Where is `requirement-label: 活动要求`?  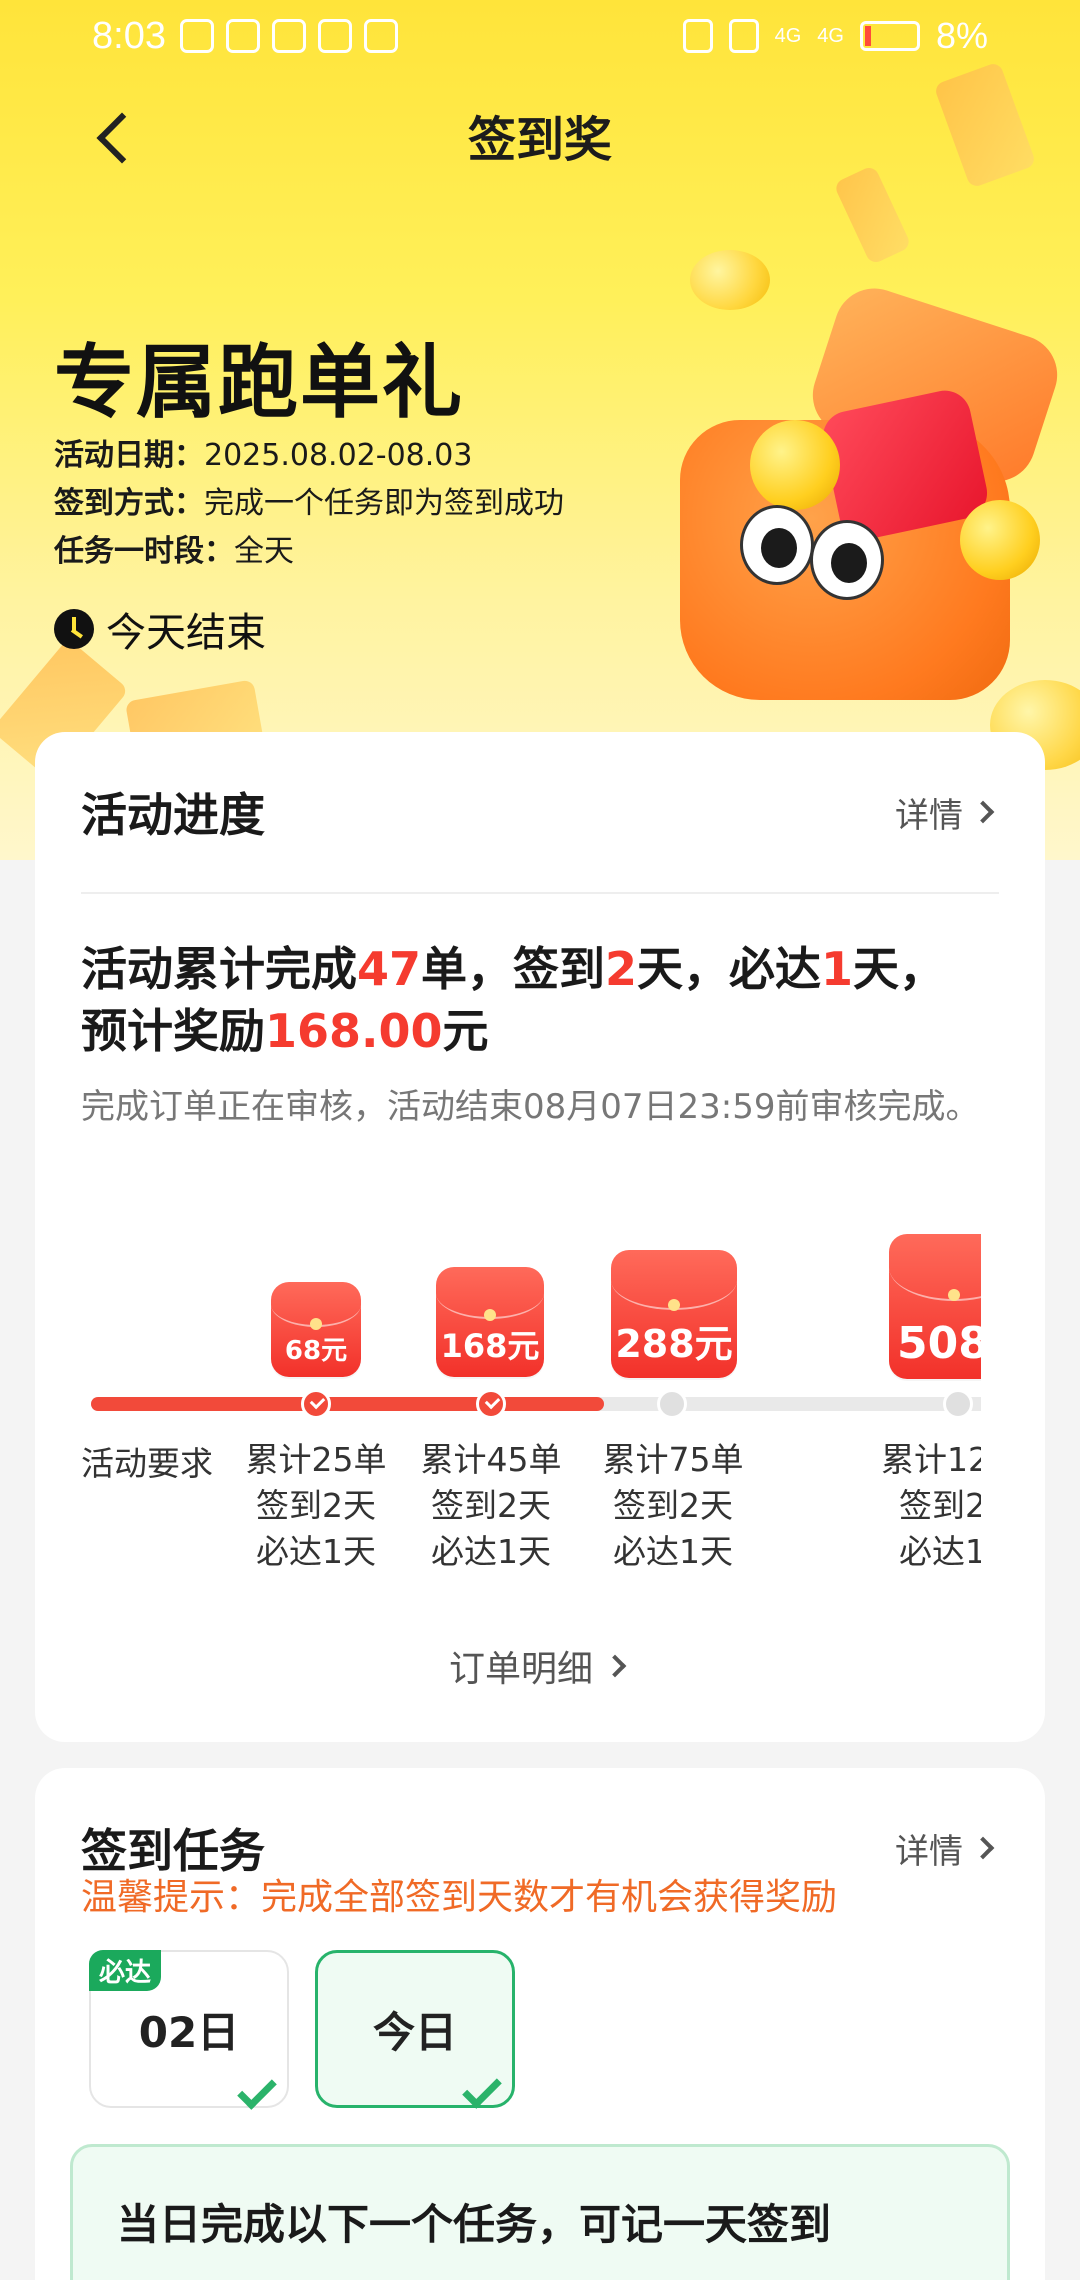 requirement-label: 活动要求 is located at coordinates (147, 1463).